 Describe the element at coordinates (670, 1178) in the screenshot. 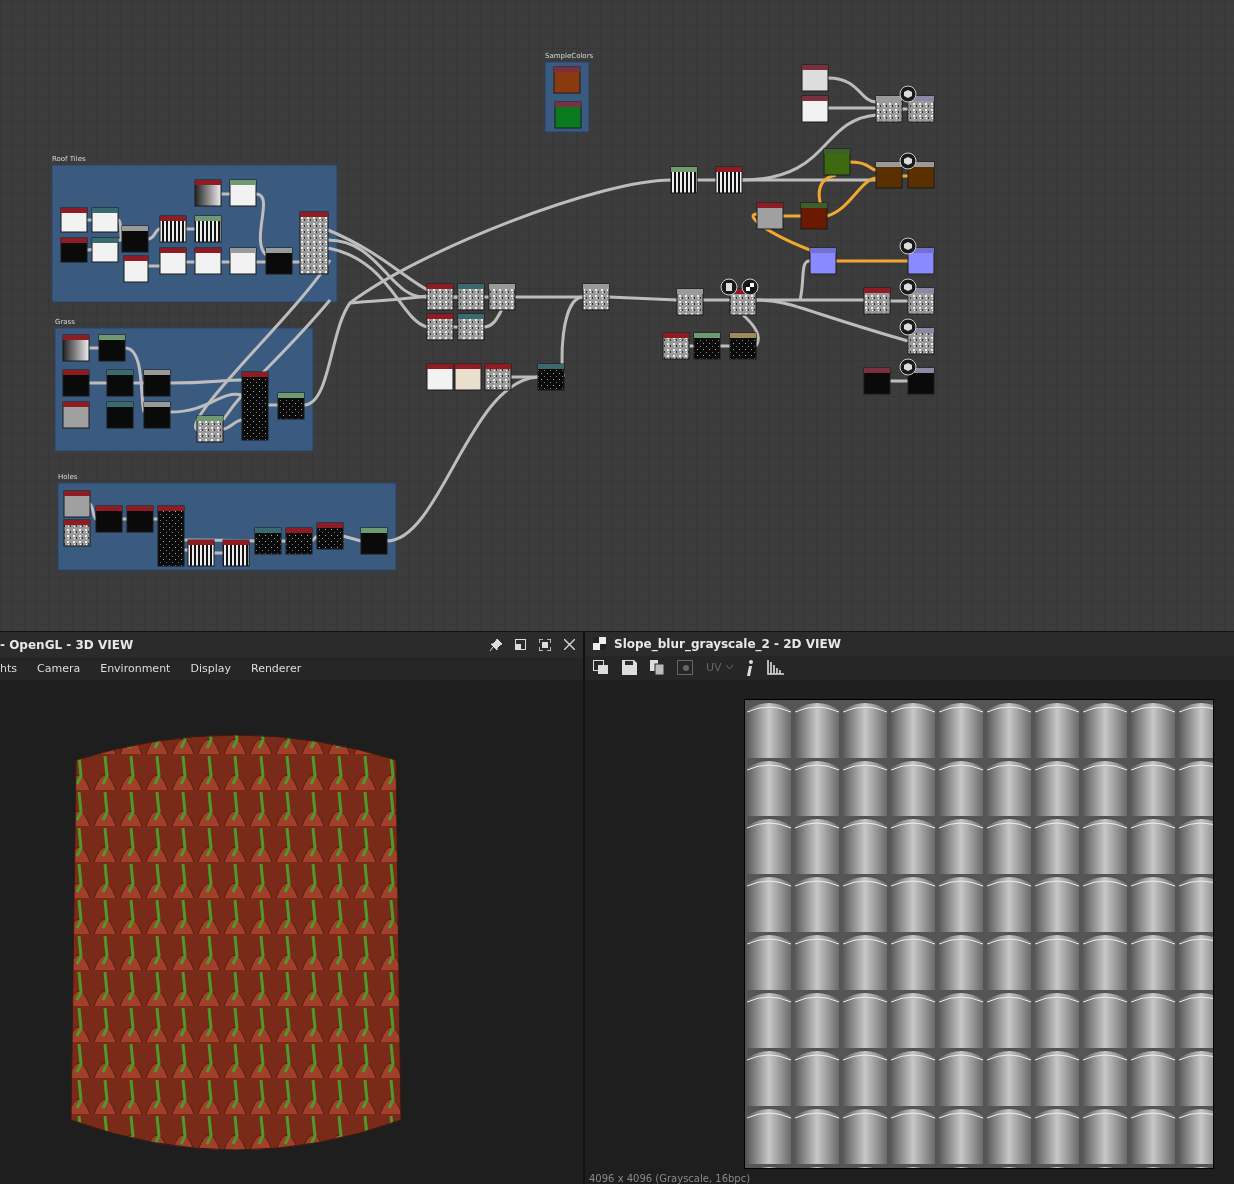

I see `image-info-text: 4096 x 4096 (Grayscale, 16bpc)` at that location.